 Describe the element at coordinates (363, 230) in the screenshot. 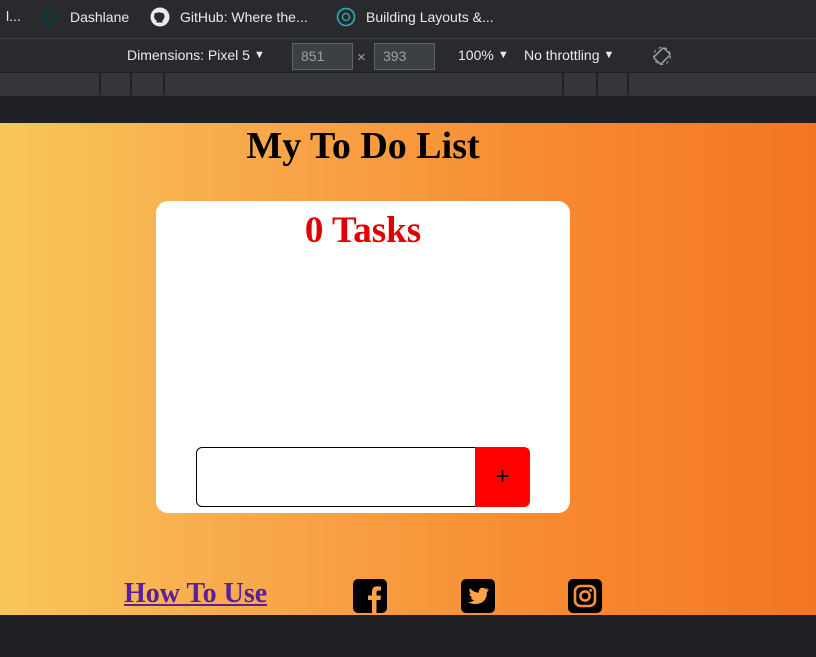

I see `task-count: 0 Tasks` at that location.